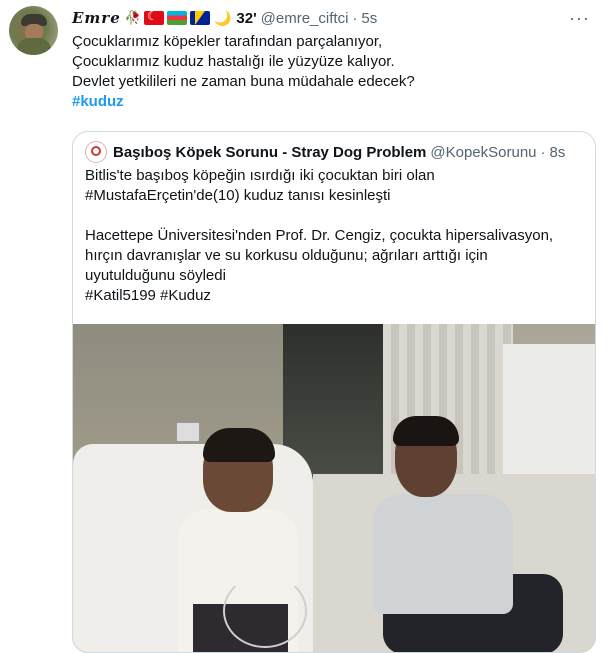  I want to click on quoted-text-line, so click(335, 216).